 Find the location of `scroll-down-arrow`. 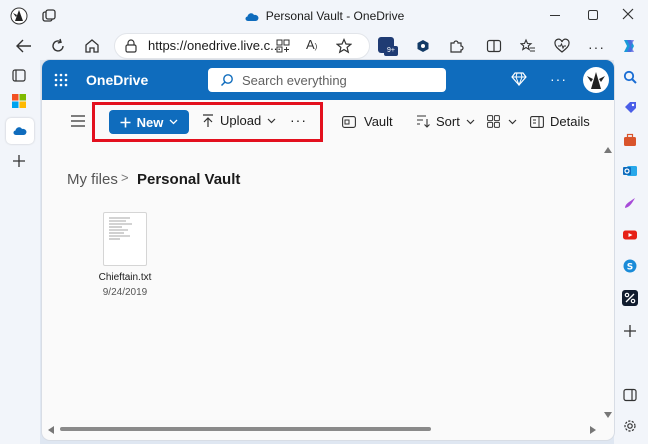

scroll-down-arrow is located at coordinates (608, 415).